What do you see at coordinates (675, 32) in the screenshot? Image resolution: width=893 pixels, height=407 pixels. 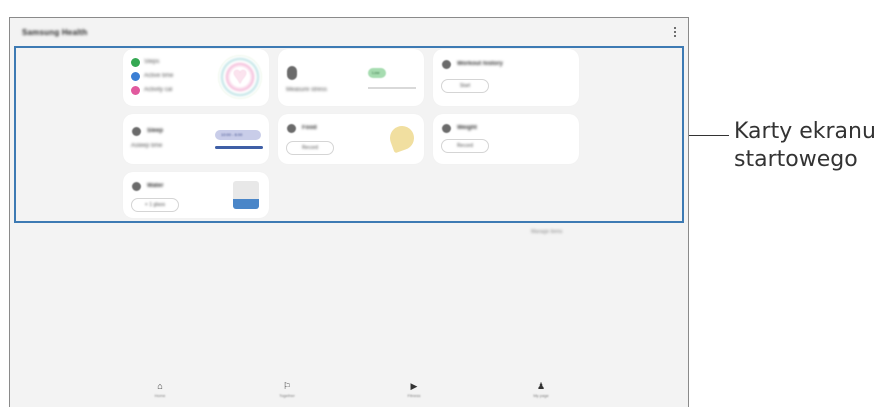 I see `more-options-icon` at bounding box center [675, 32].